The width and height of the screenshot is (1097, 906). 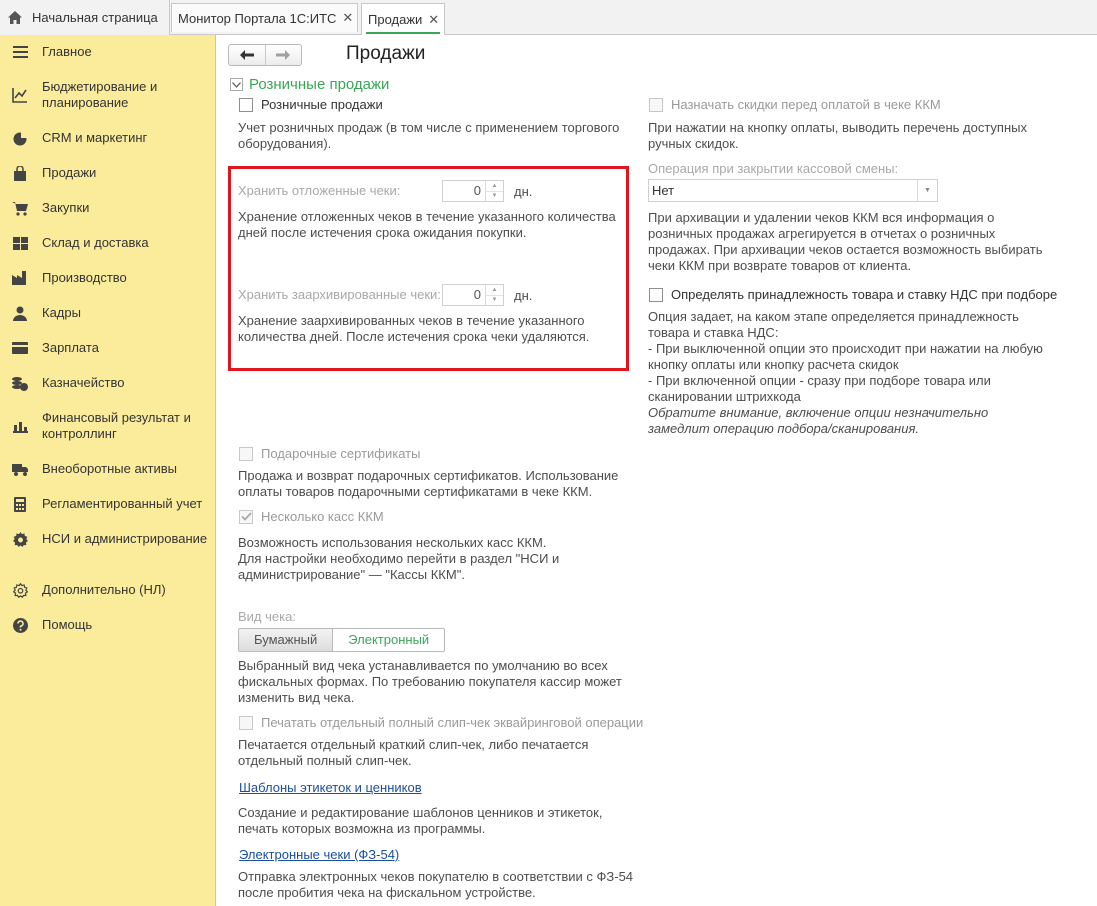 What do you see at coordinates (20, 52) in the screenshot?
I see `menu-lines-icon` at bounding box center [20, 52].